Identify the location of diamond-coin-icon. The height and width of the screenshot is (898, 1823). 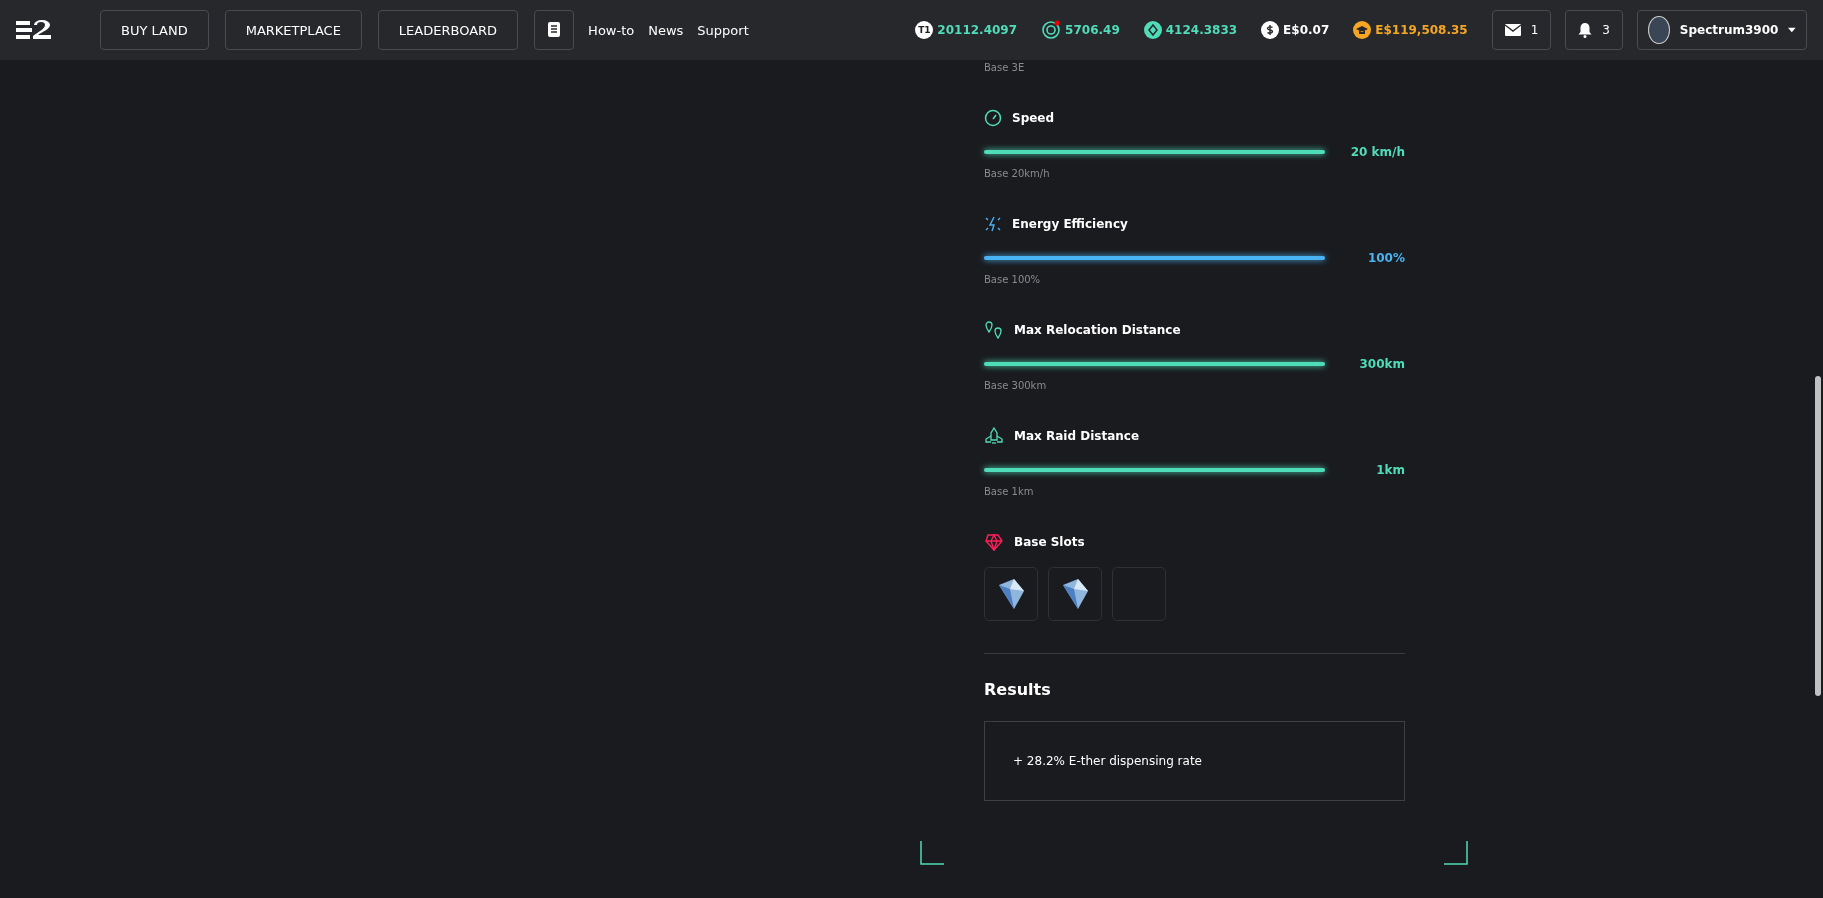
(1152, 30).